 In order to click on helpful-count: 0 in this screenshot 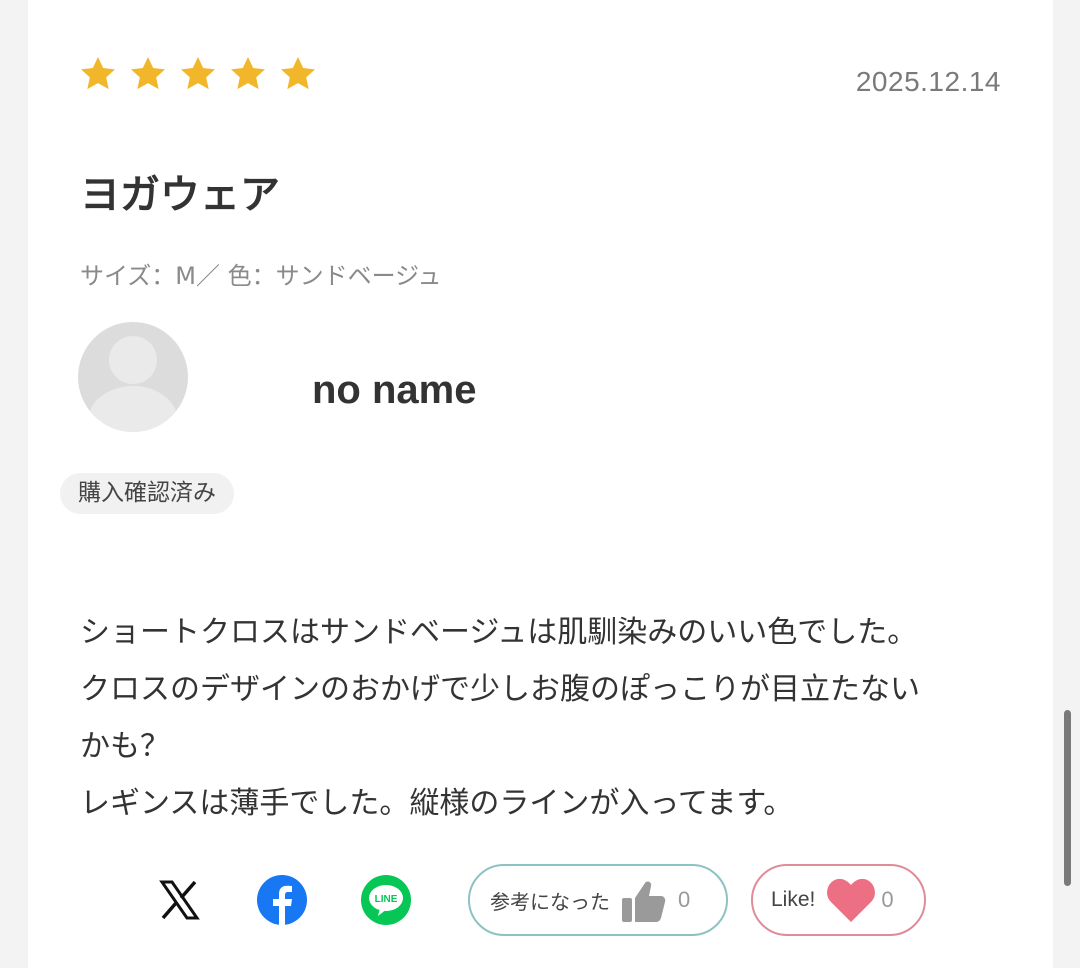, I will do `click(684, 899)`.